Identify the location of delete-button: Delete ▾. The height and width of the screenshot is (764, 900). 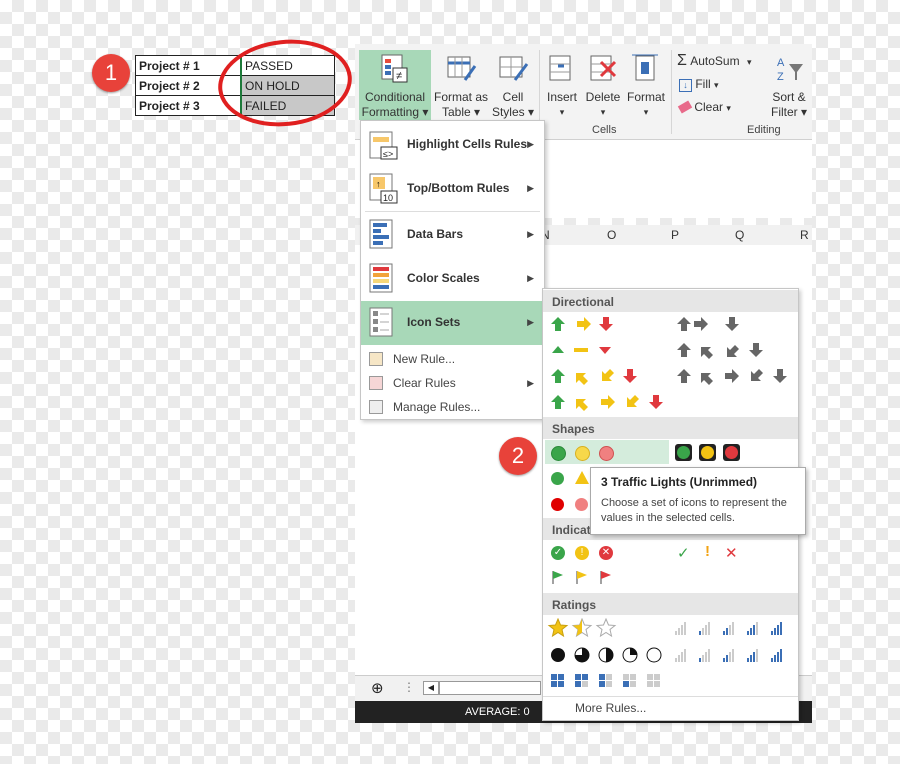
(603, 85).